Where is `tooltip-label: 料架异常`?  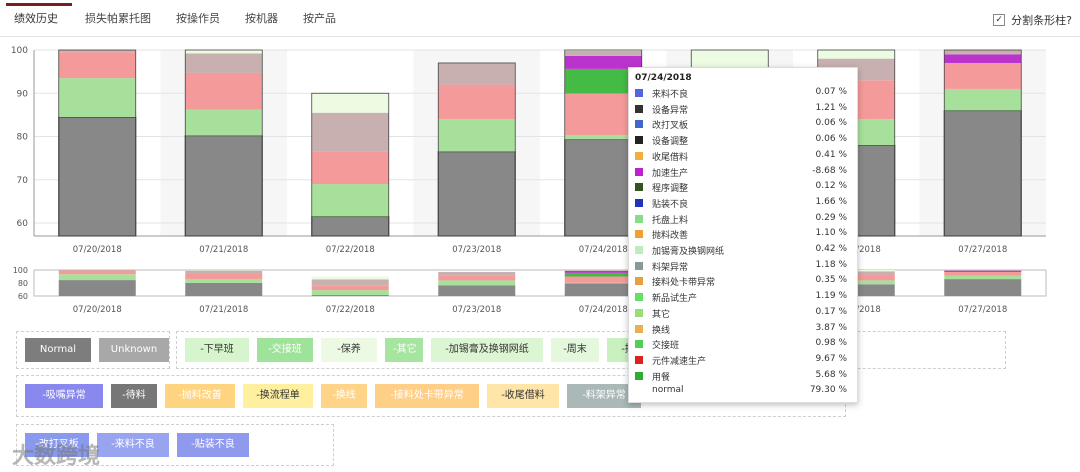
tooltip-label: 料架异常 is located at coordinates (670, 267).